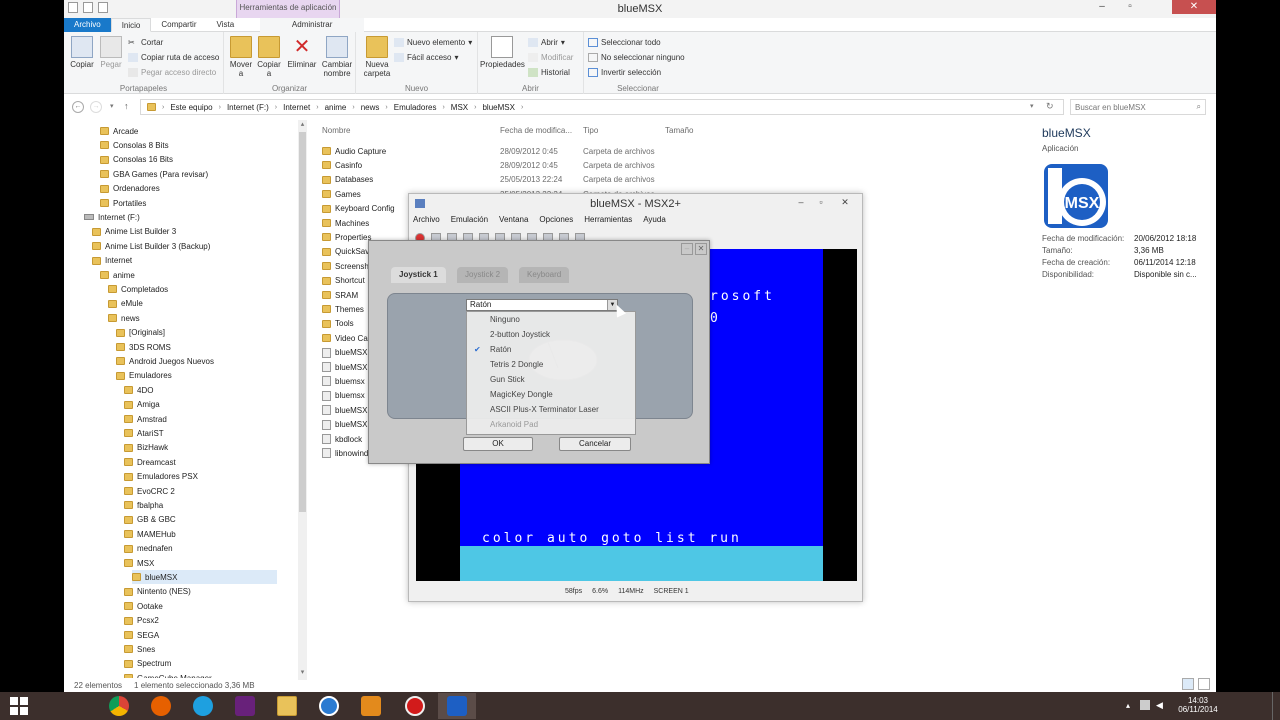 This screenshot has width=1280, height=720. What do you see at coordinates (624, 42) in the screenshot?
I see `select-all-button: Seleccionar todo` at bounding box center [624, 42].